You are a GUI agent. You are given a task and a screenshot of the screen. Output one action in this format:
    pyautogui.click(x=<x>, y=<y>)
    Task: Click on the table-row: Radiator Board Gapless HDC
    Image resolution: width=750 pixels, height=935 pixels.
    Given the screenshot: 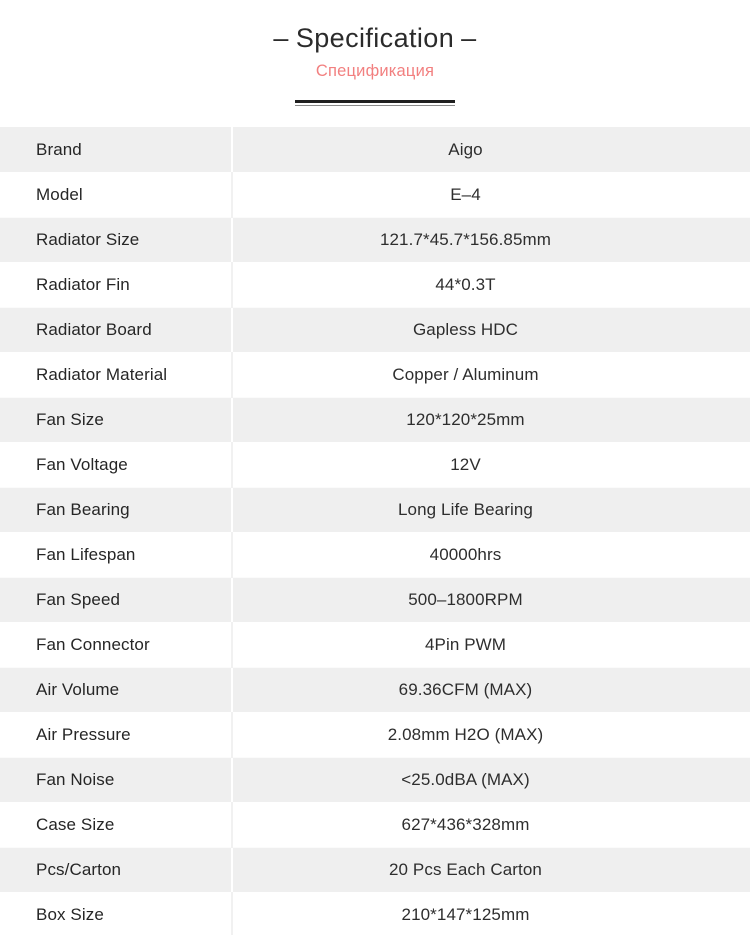 What is the action you would take?
    pyautogui.click(x=375, y=330)
    